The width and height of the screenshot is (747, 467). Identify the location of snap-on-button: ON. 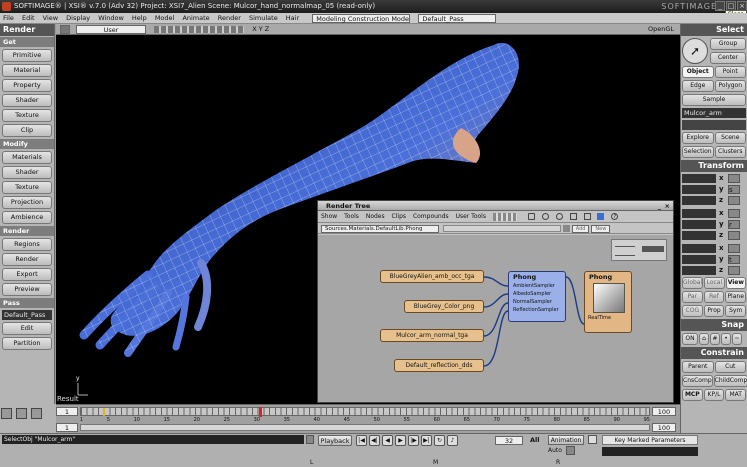
(690, 339).